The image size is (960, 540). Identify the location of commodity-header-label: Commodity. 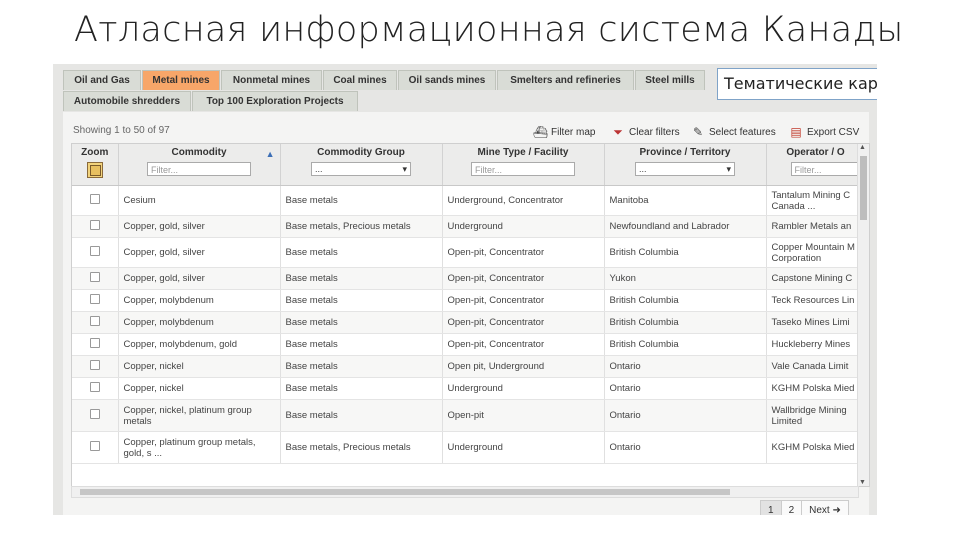
(199, 152).